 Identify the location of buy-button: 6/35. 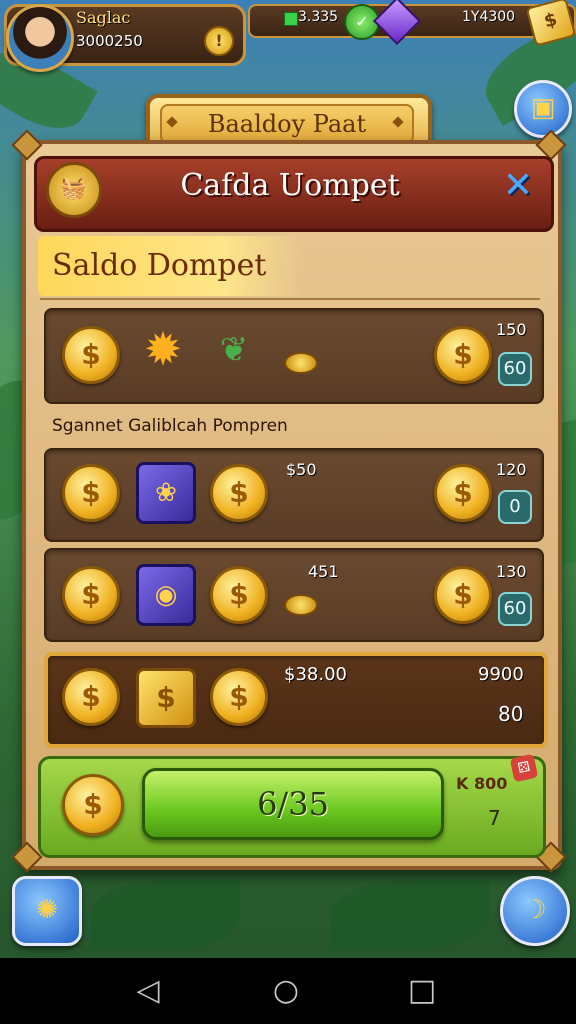
(293, 804).